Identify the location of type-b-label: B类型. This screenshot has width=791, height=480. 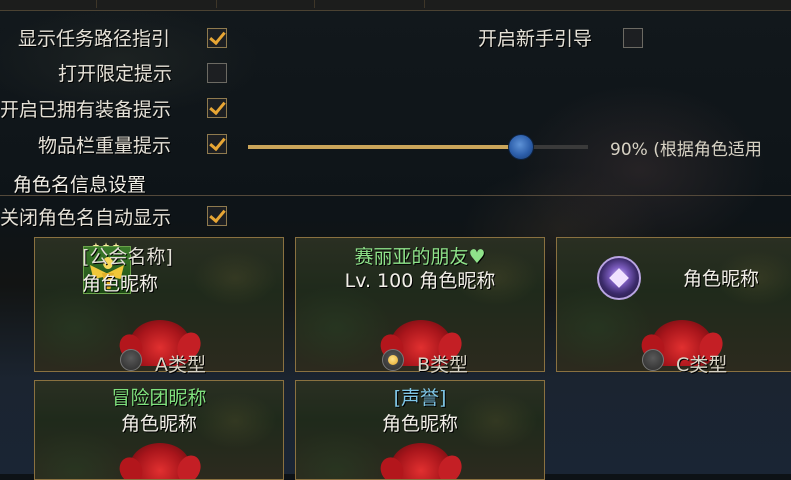
(443, 365).